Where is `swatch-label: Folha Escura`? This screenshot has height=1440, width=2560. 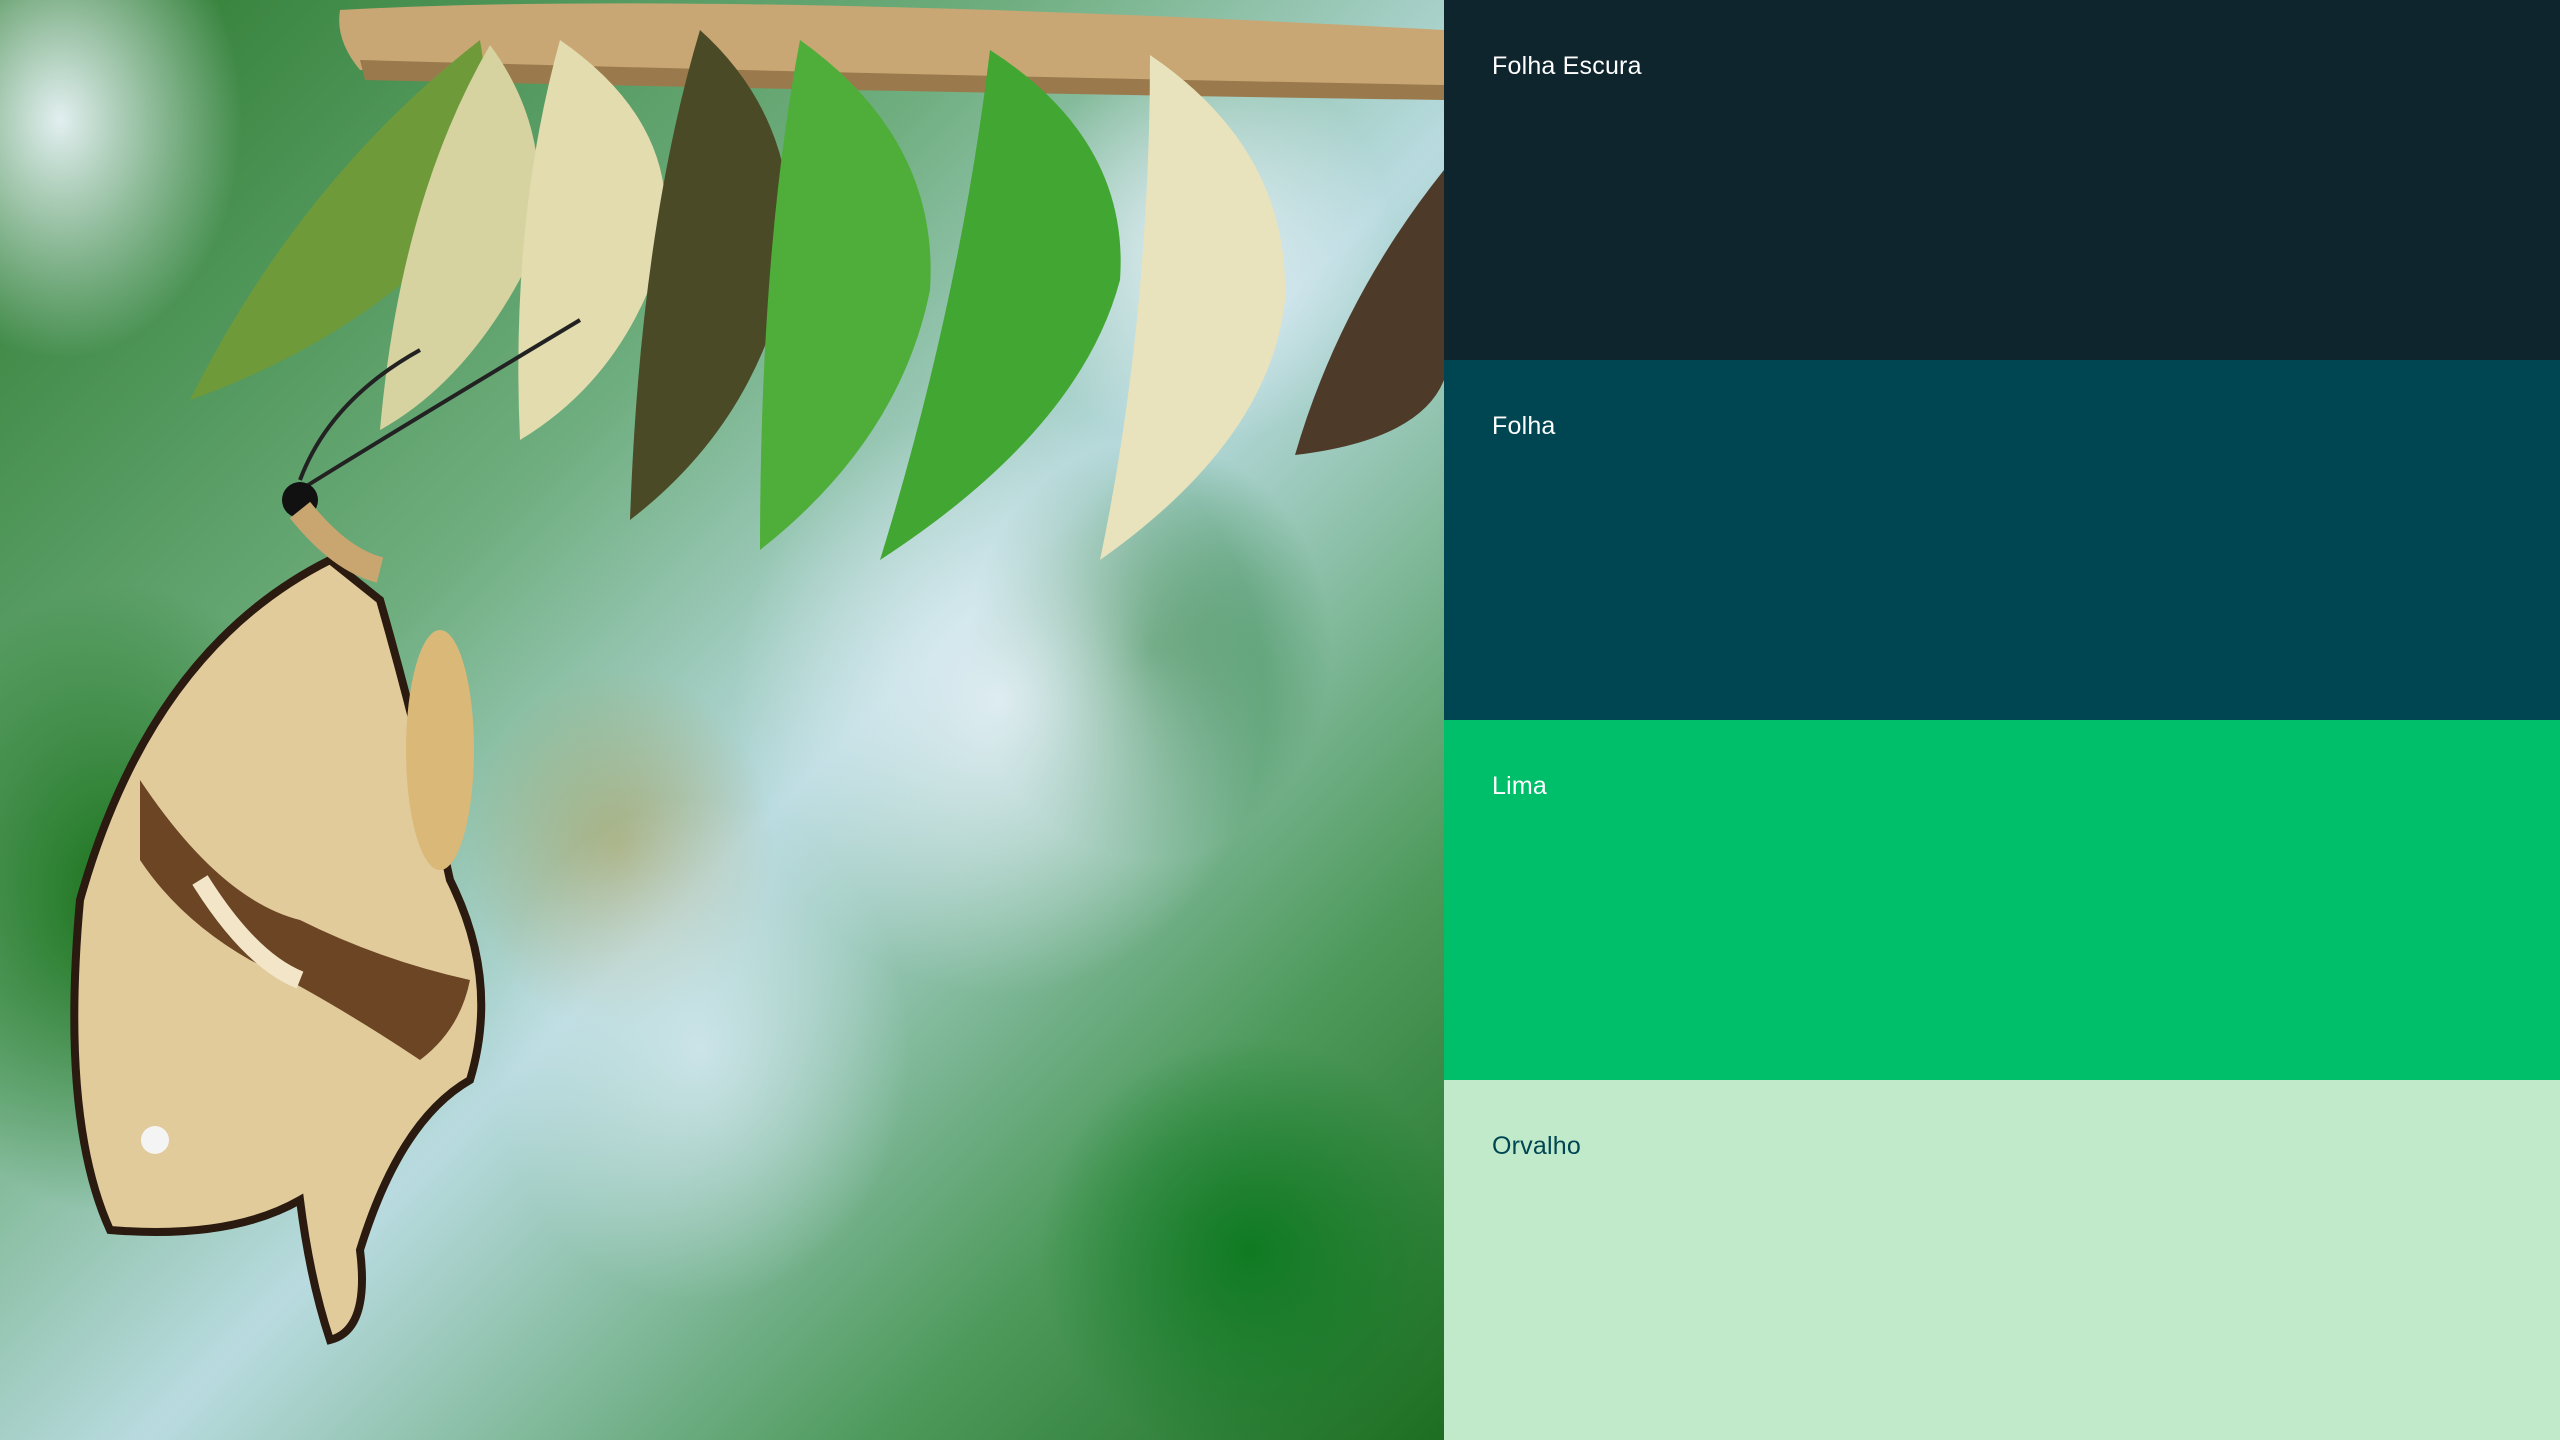
swatch-label: Folha Escura is located at coordinates (1567, 66).